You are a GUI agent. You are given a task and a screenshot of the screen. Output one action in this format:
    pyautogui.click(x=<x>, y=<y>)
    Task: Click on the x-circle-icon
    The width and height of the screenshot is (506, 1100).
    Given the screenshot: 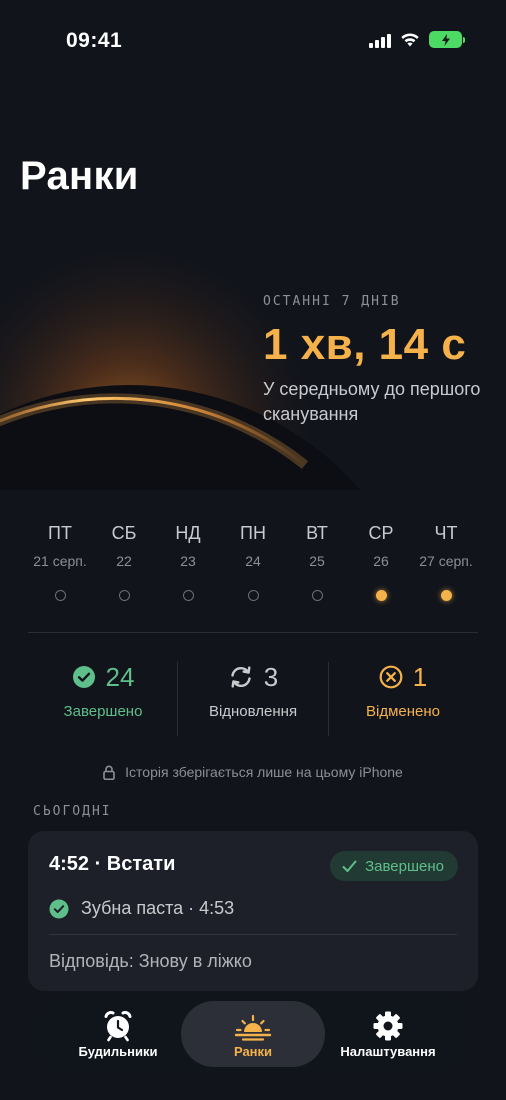 What is the action you would take?
    pyautogui.click(x=391, y=677)
    